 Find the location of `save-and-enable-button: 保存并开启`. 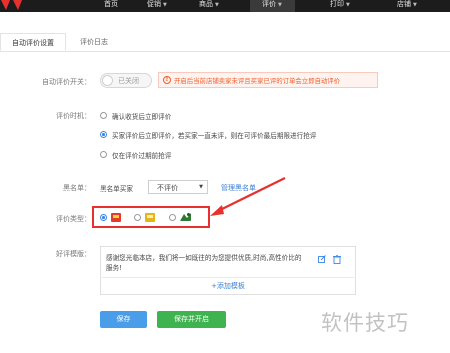

save-and-enable-button: 保存并开启 is located at coordinates (191, 319).